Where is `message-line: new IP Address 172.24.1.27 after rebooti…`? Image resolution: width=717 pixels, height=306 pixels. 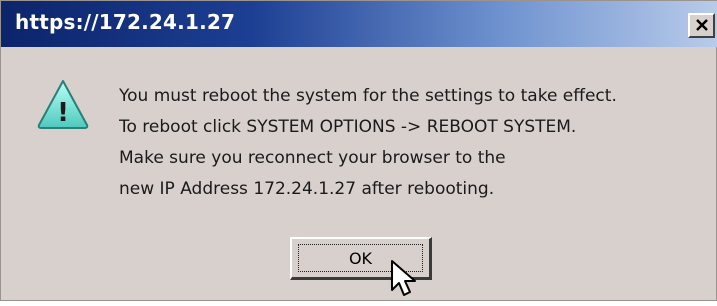 message-line: new IP Address 172.24.1.27 after rebooti… is located at coordinates (307, 189).